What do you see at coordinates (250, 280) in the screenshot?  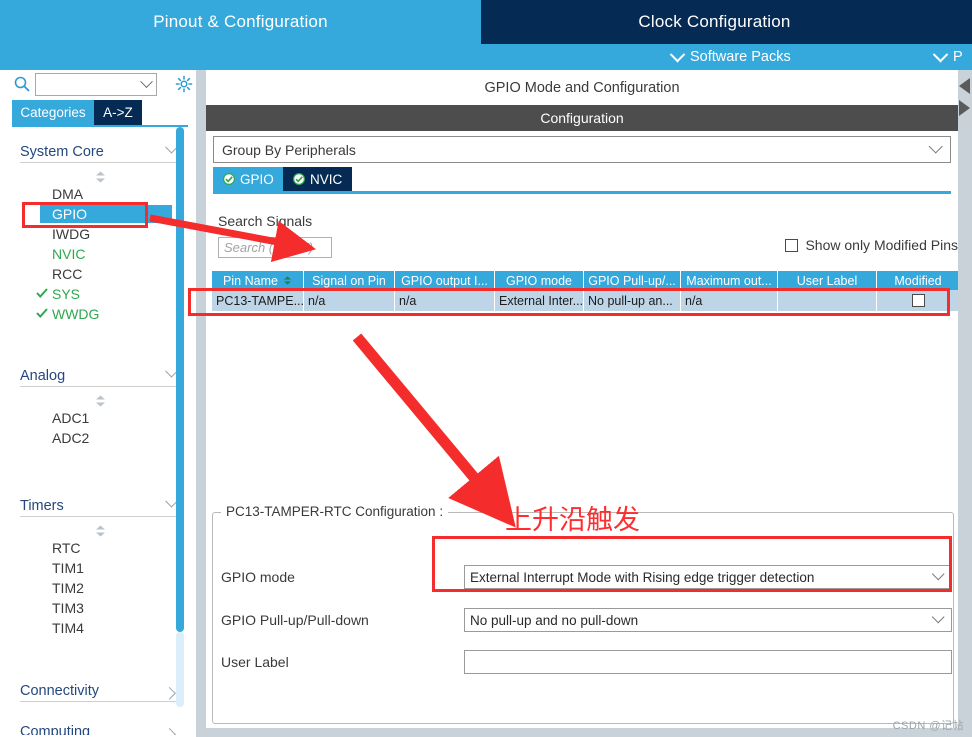 I see `column-header-label: Pin Name` at bounding box center [250, 280].